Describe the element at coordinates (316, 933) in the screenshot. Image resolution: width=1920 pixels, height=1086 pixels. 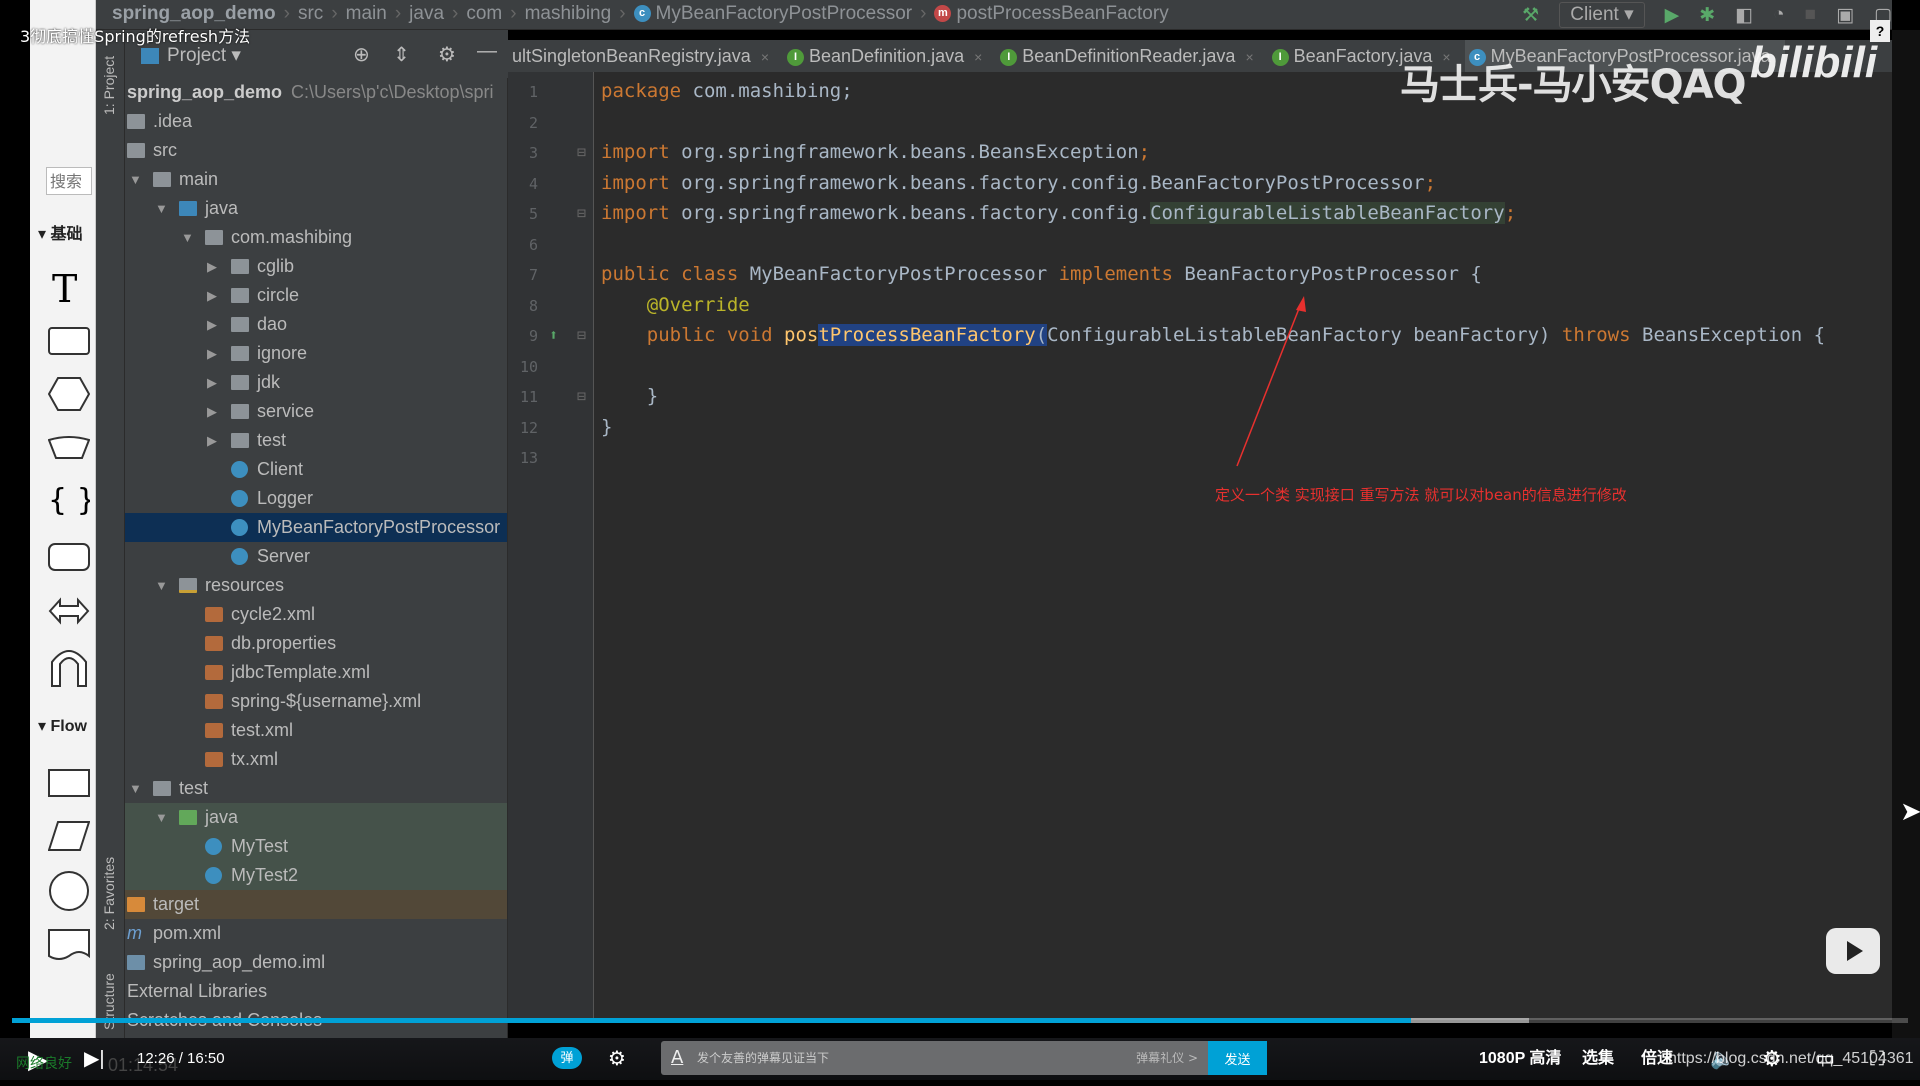
I see `tree-item: m pom.xml` at that location.